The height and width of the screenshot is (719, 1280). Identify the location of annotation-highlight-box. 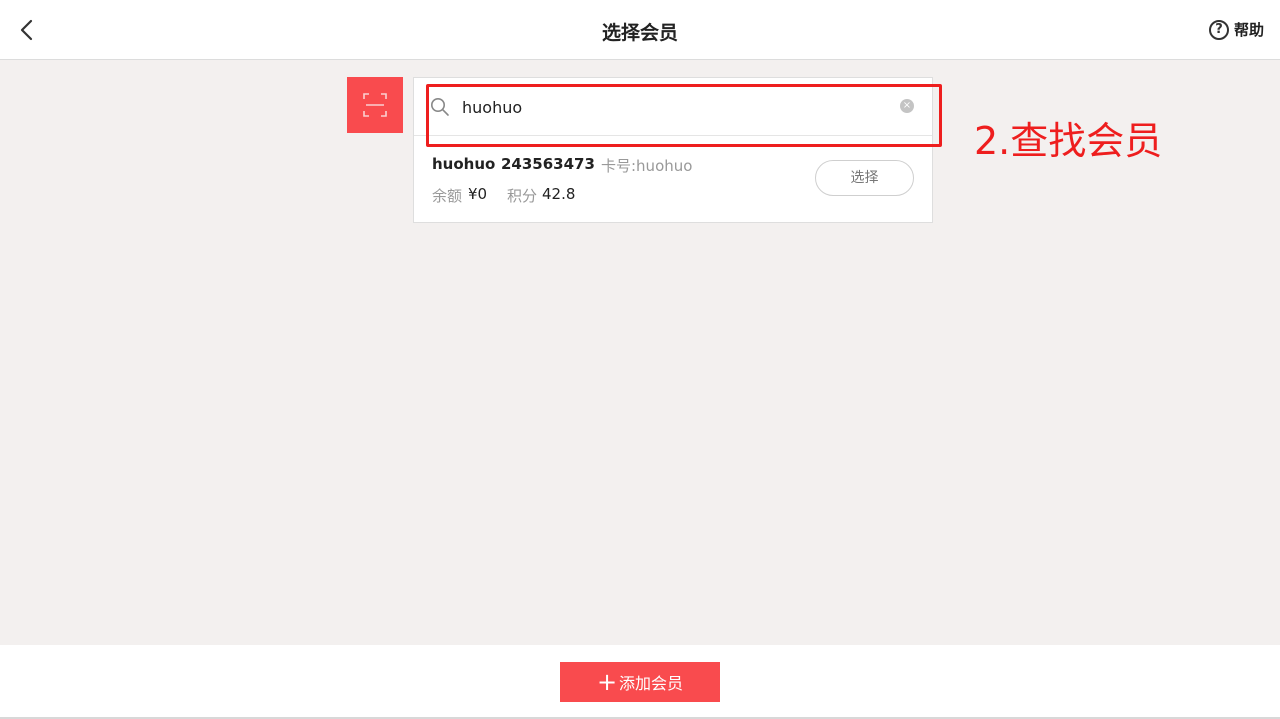
(684, 115).